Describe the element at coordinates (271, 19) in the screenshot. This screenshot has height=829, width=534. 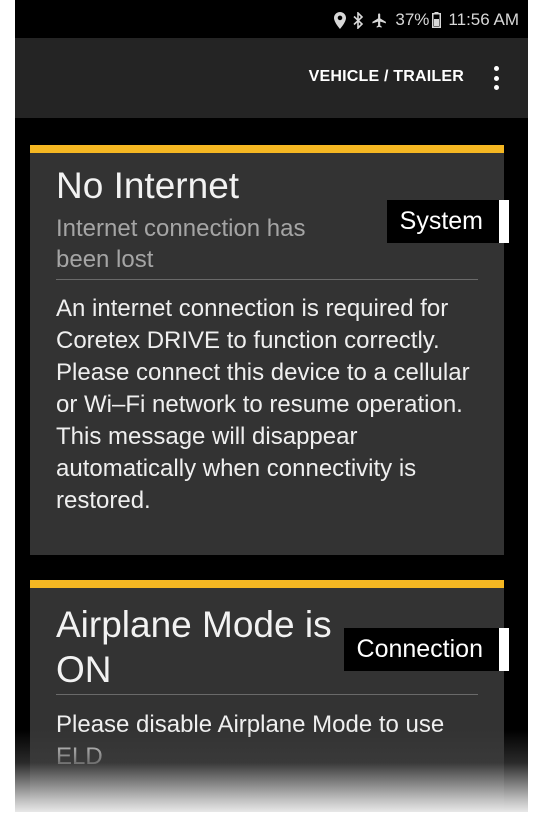
I see `status-bar: 37% 11:56 AM` at that location.